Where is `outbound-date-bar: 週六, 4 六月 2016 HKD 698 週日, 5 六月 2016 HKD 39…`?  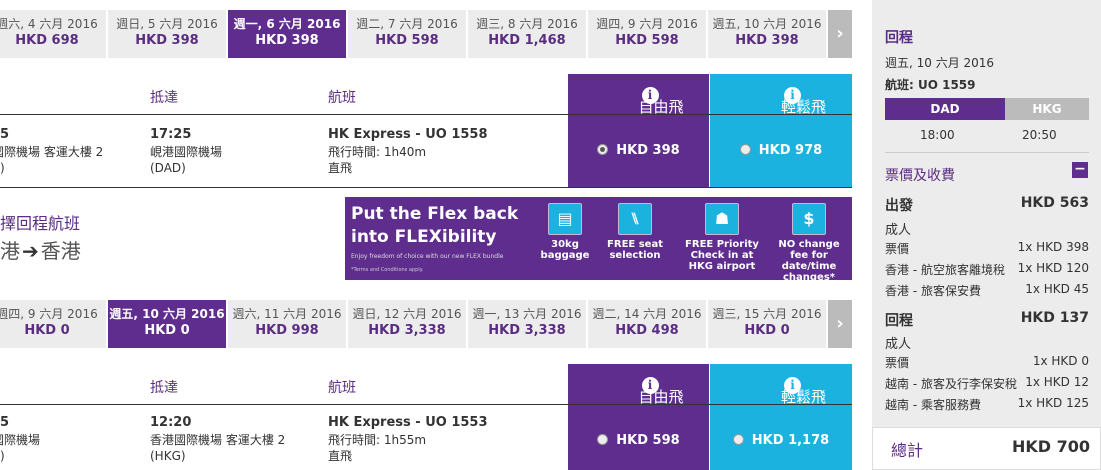 outbound-date-bar: 週六, 4 六月 2016 HKD 698 週日, 5 六月 2016 HKD 39… is located at coordinates (426, 34).